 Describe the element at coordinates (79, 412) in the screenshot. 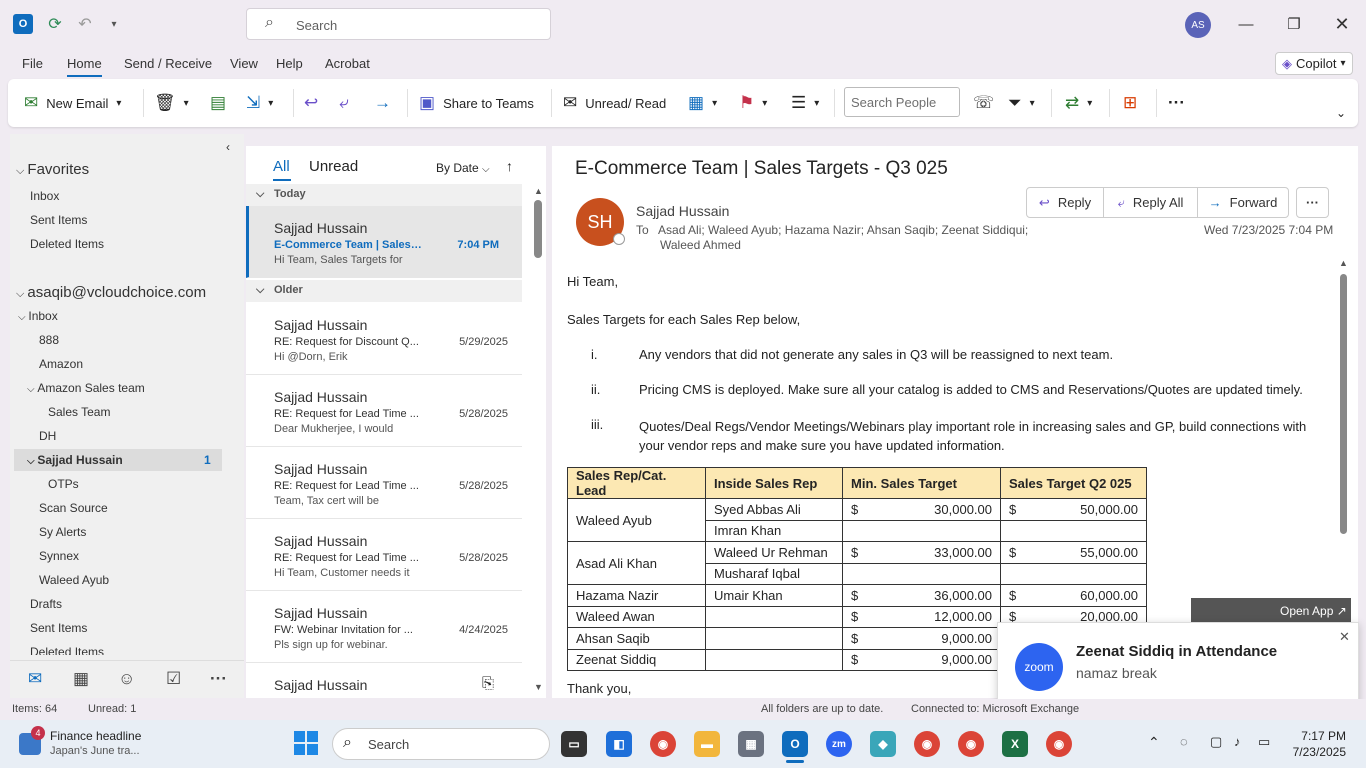

I see `folder-sales-team: Sales Team` at that location.